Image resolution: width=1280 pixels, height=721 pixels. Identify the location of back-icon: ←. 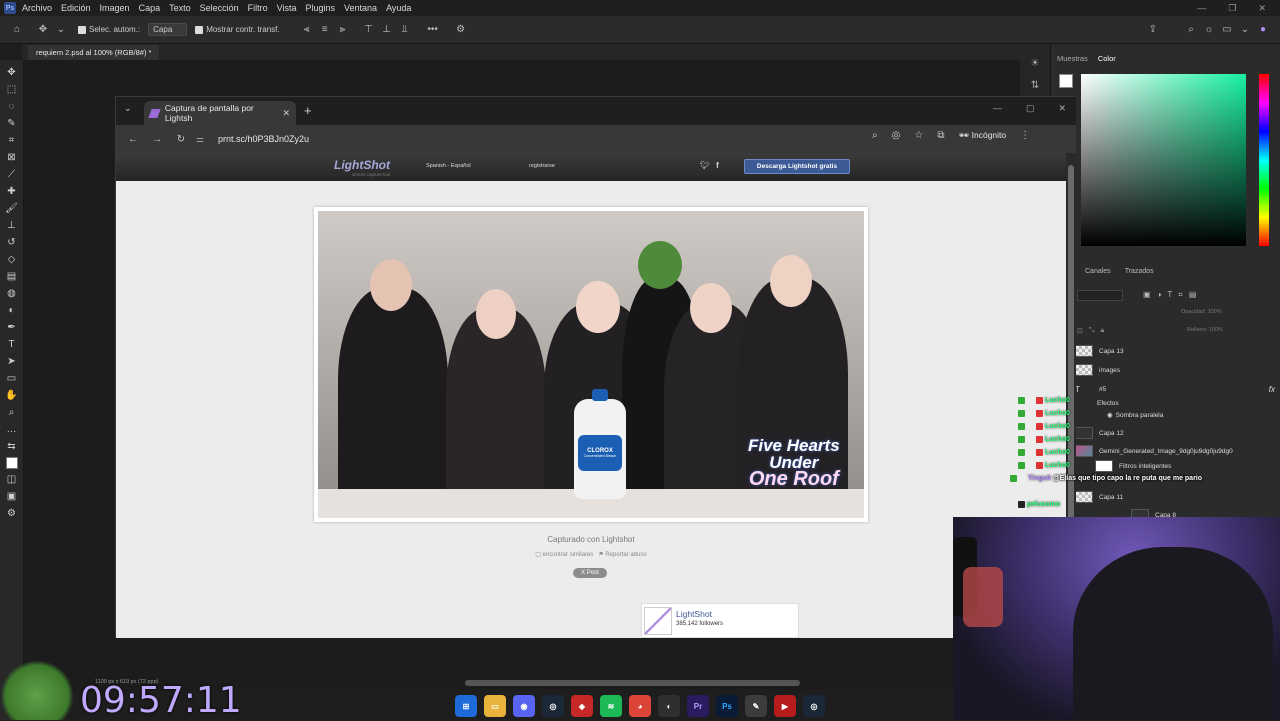
(133, 139).